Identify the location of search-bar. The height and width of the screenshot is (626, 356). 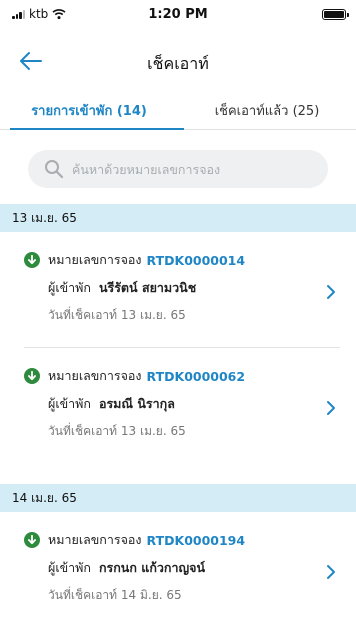
(178, 169).